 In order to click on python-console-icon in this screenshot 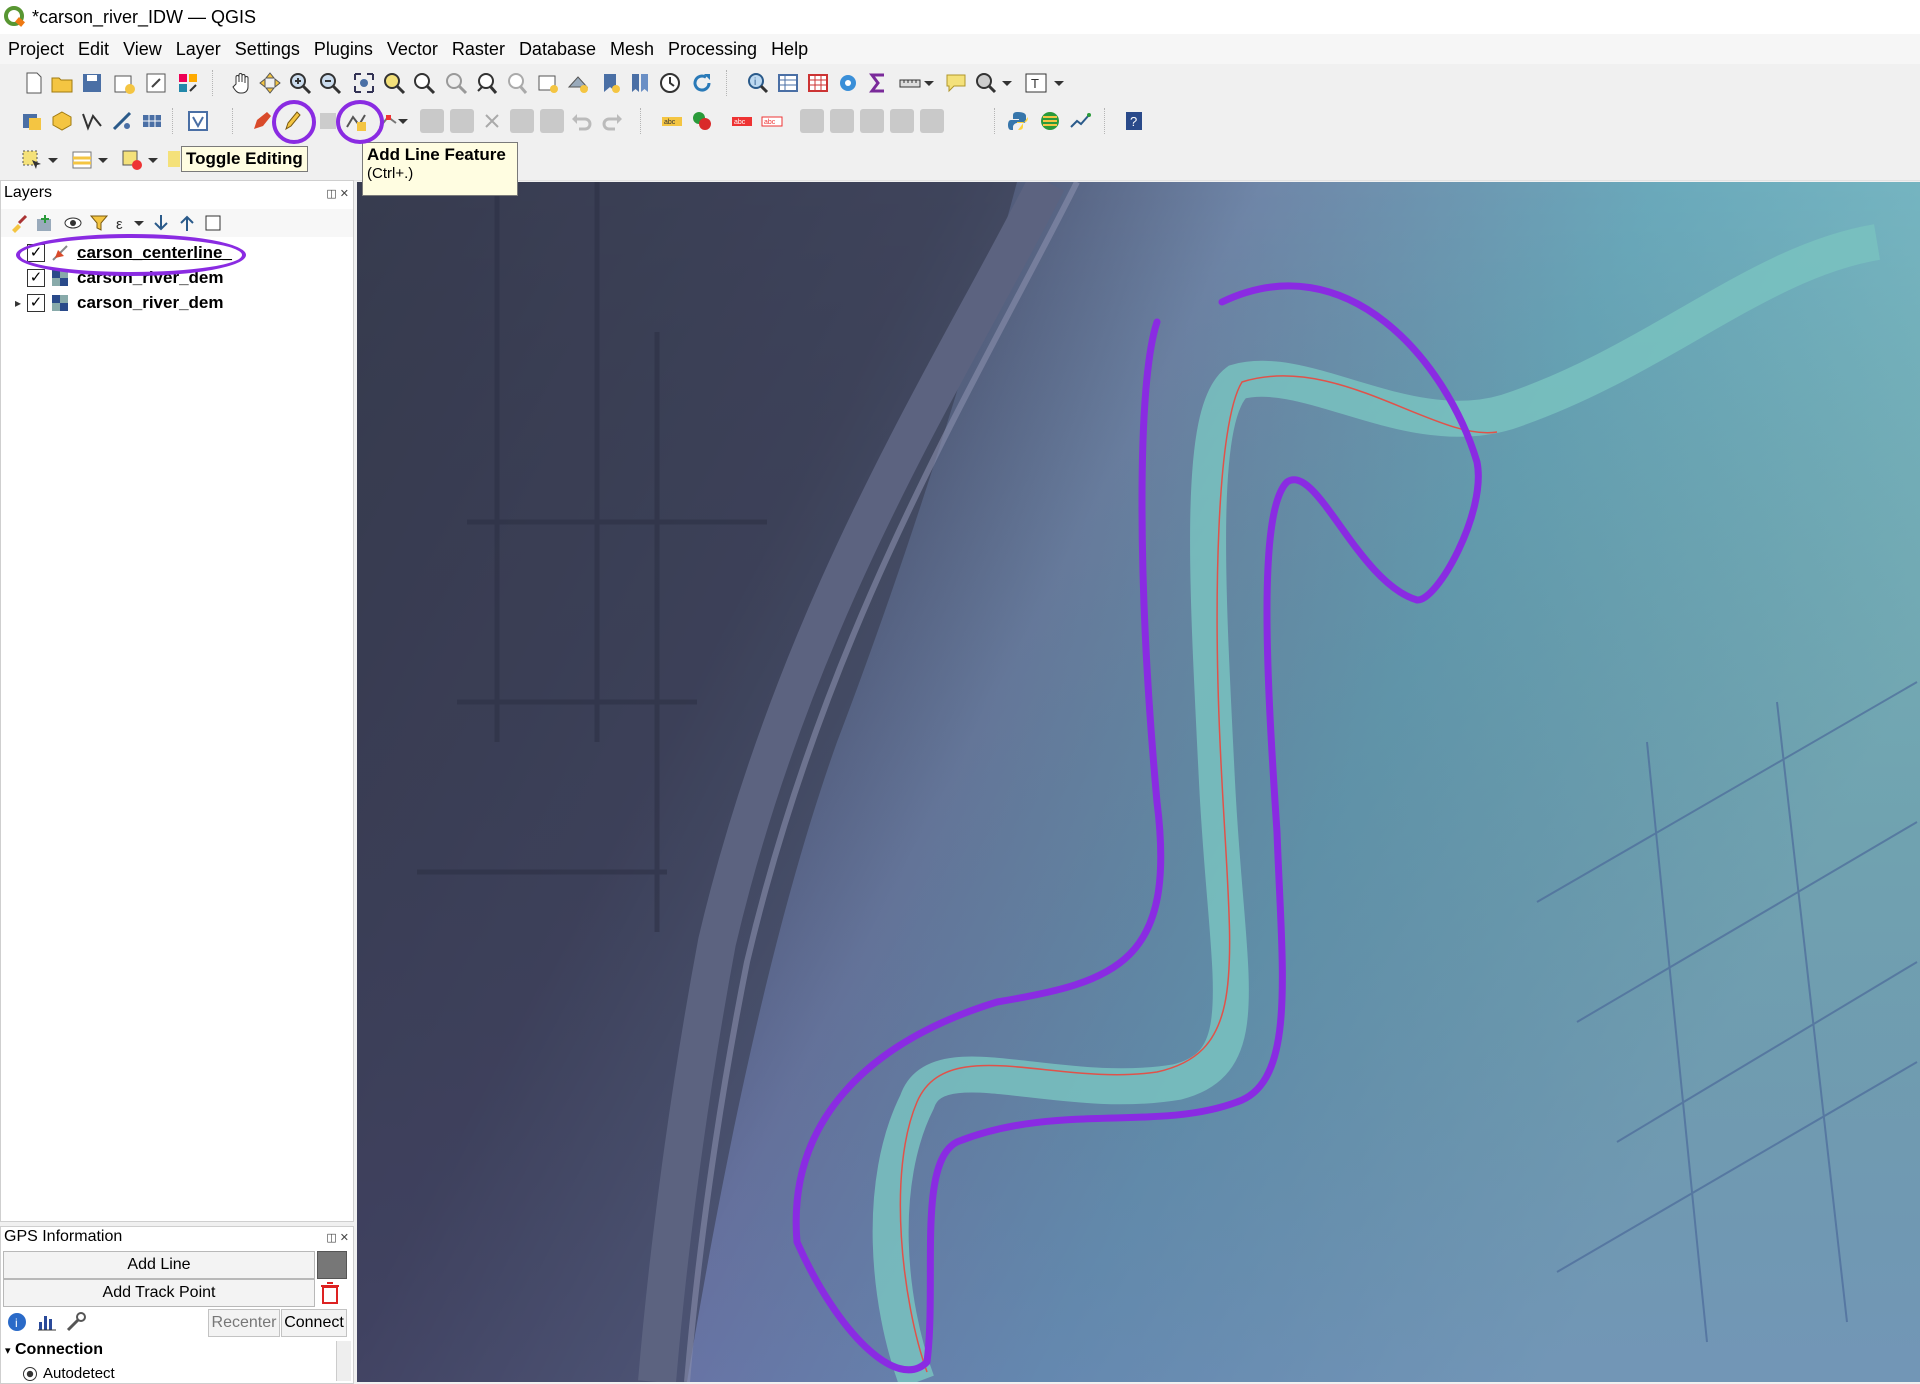, I will do `click(1018, 121)`.